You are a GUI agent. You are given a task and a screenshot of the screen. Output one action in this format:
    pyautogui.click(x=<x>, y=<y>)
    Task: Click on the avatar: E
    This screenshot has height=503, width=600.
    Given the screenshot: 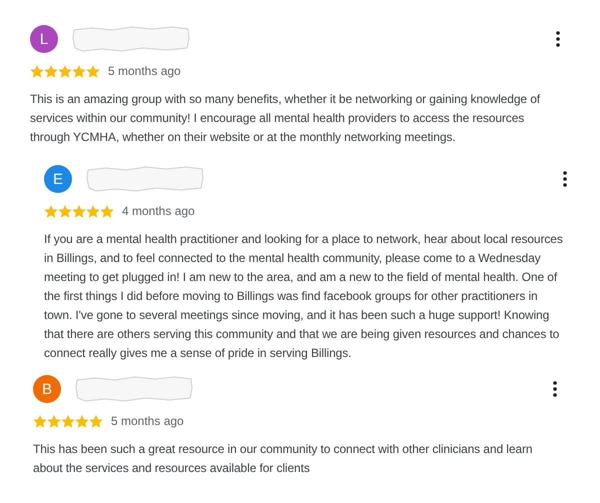 What is the action you would take?
    pyautogui.click(x=58, y=179)
    